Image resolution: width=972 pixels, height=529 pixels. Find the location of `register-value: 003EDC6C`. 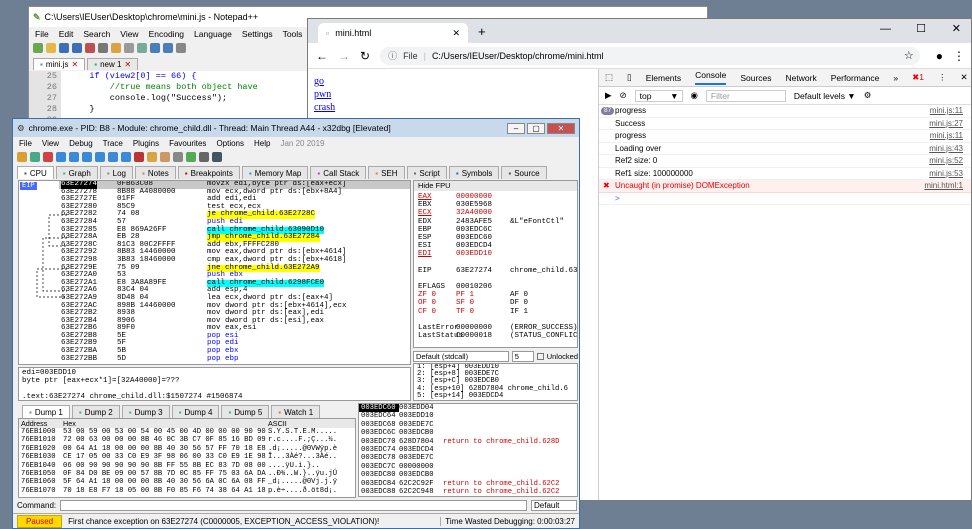

register-value: 003EDC6C is located at coordinates (483, 230).